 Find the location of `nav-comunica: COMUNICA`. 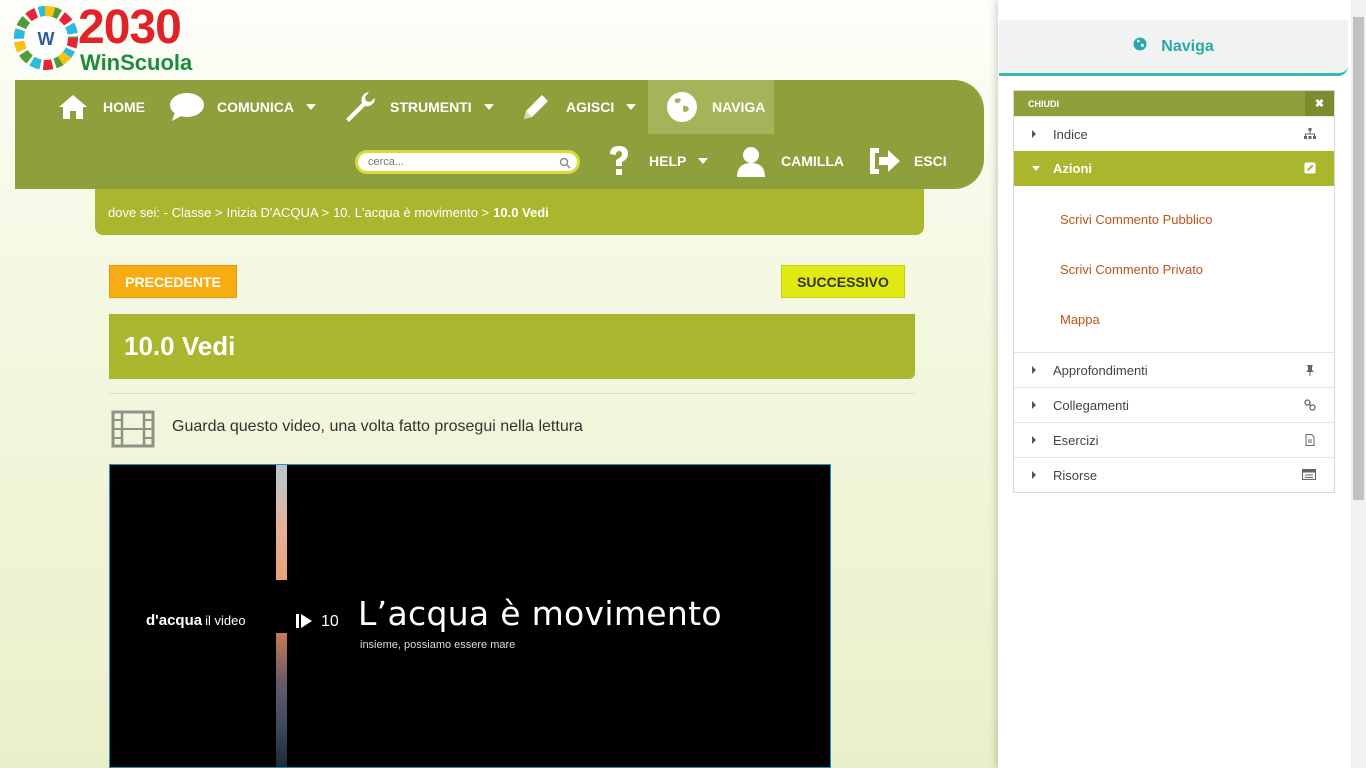

nav-comunica: COMUNICA is located at coordinates (242, 107).